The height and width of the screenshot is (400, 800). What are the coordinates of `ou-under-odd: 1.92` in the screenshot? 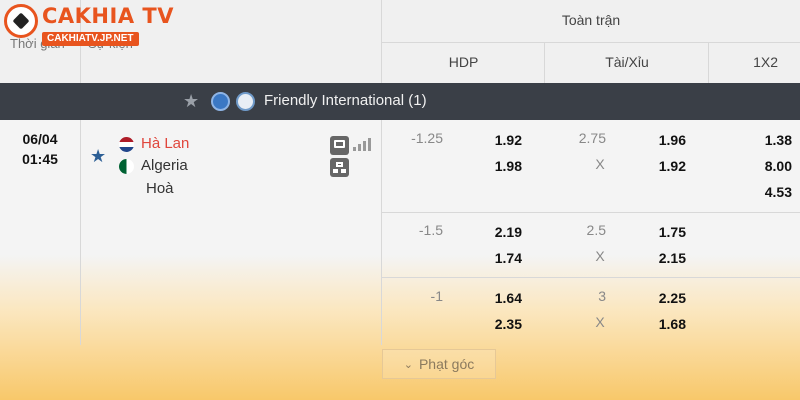 It's located at (666, 166).